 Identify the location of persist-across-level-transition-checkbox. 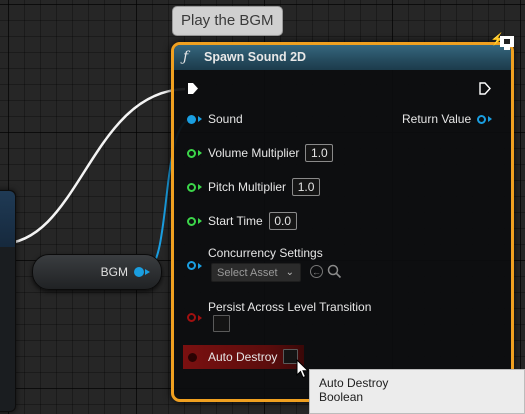
(221, 323).